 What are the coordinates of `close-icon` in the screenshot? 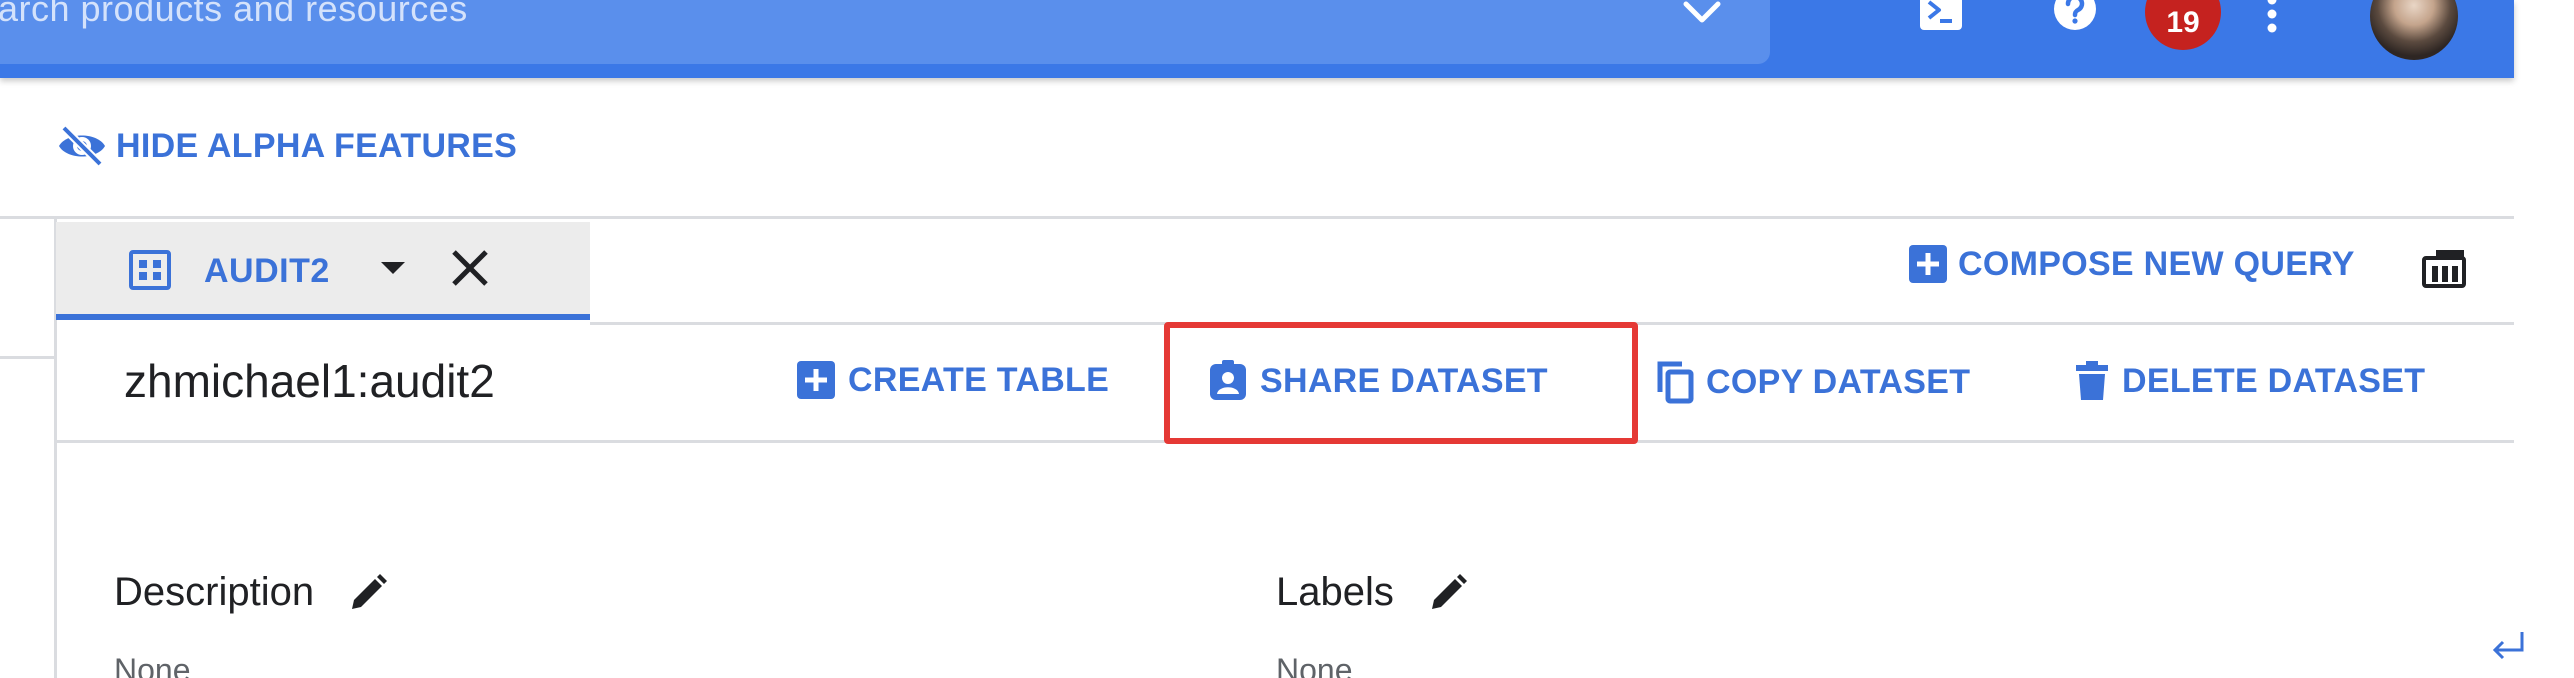 It's located at (470, 268).